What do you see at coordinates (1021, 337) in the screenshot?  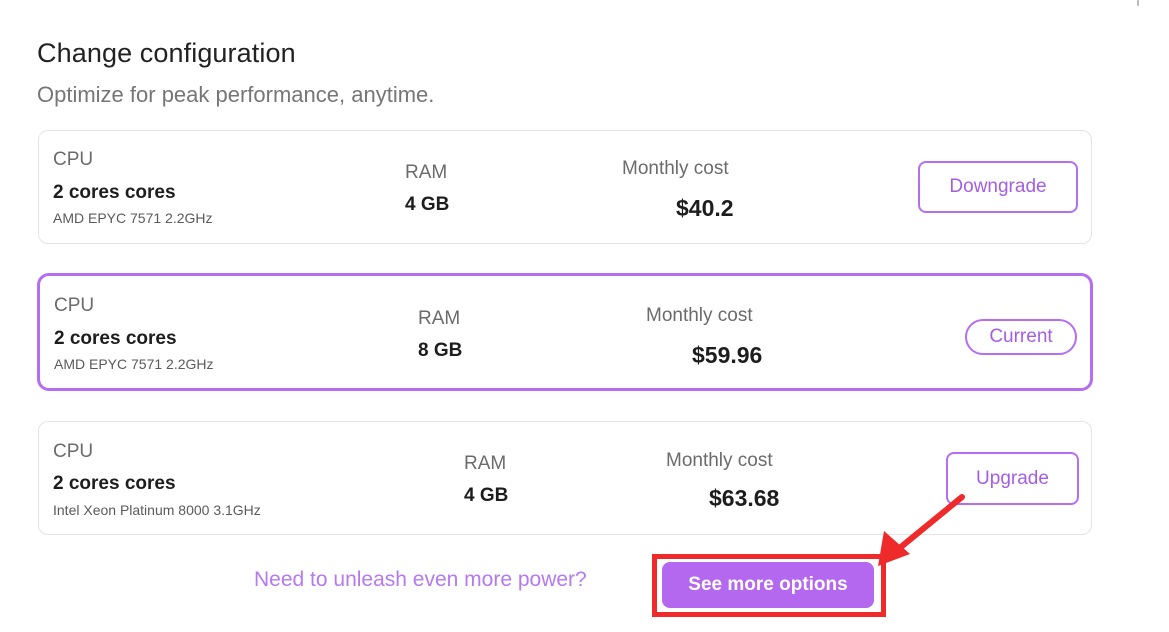 I see `current-badge: Current` at bounding box center [1021, 337].